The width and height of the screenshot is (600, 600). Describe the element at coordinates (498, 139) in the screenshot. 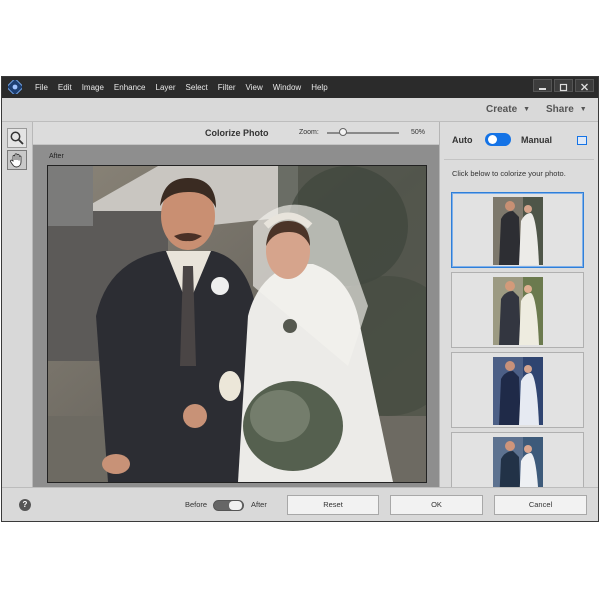

I see `auto-manual-toggle` at that location.